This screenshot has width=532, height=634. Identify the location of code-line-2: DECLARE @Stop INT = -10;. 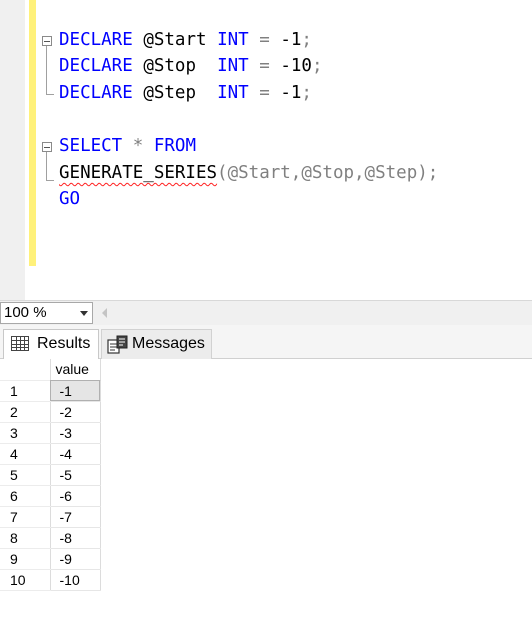
(190, 66).